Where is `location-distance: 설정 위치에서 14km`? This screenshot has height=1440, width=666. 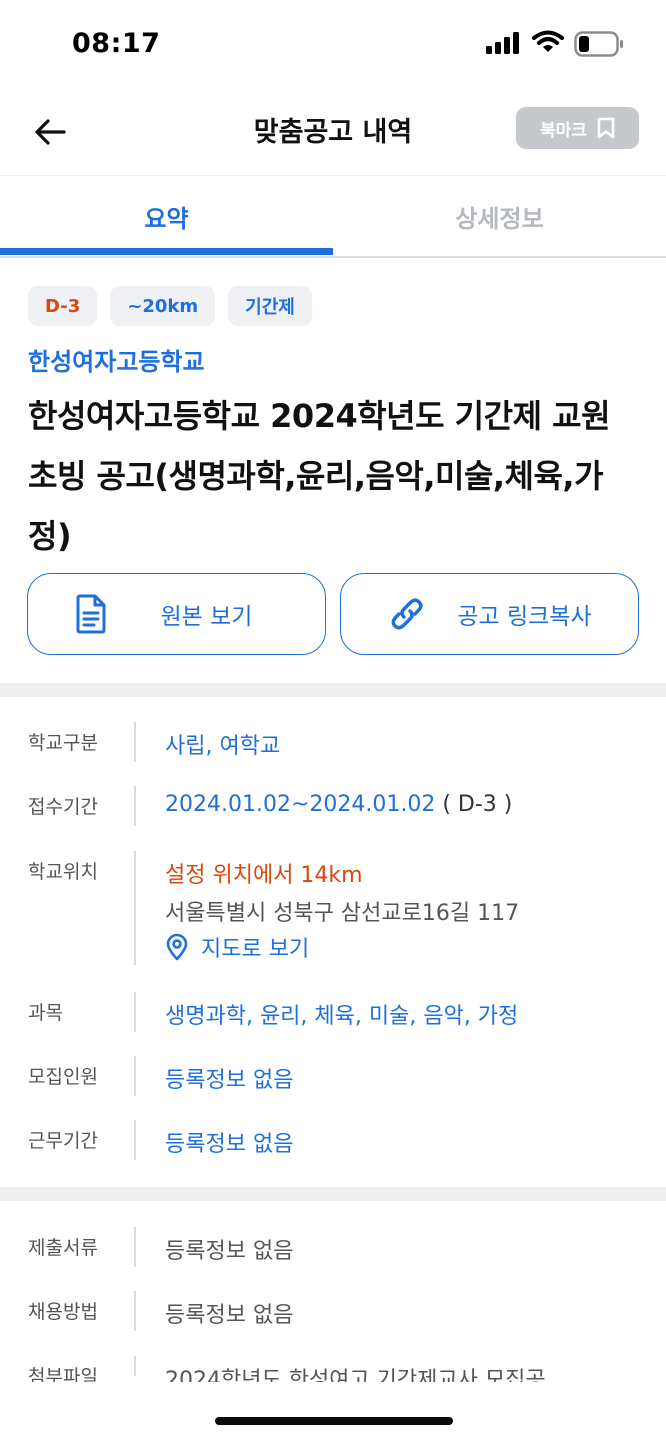
location-distance: 설정 위치에서 14km is located at coordinates (264, 875).